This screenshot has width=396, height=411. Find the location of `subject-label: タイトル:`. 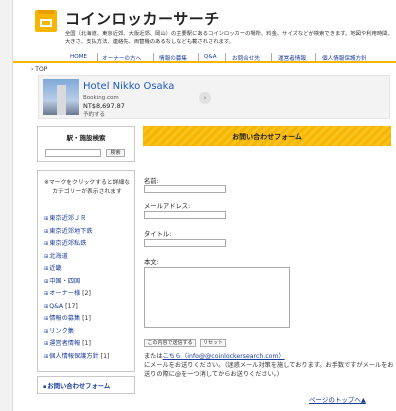

subject-label: タイトル: is located at coordinates (158, 234).